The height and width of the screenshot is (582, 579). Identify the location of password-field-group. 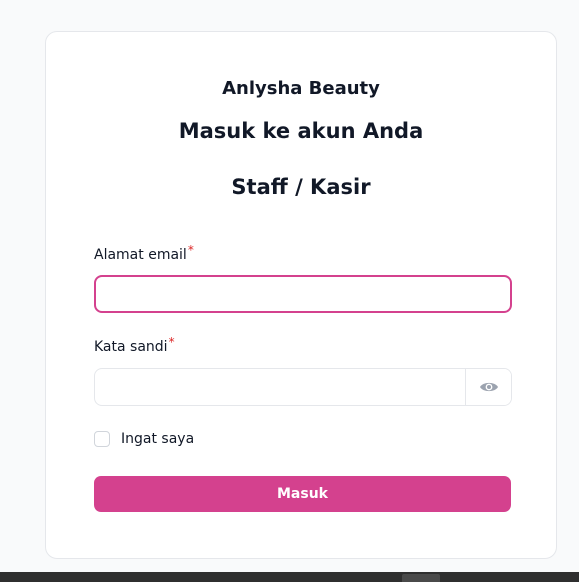
(303, 387).